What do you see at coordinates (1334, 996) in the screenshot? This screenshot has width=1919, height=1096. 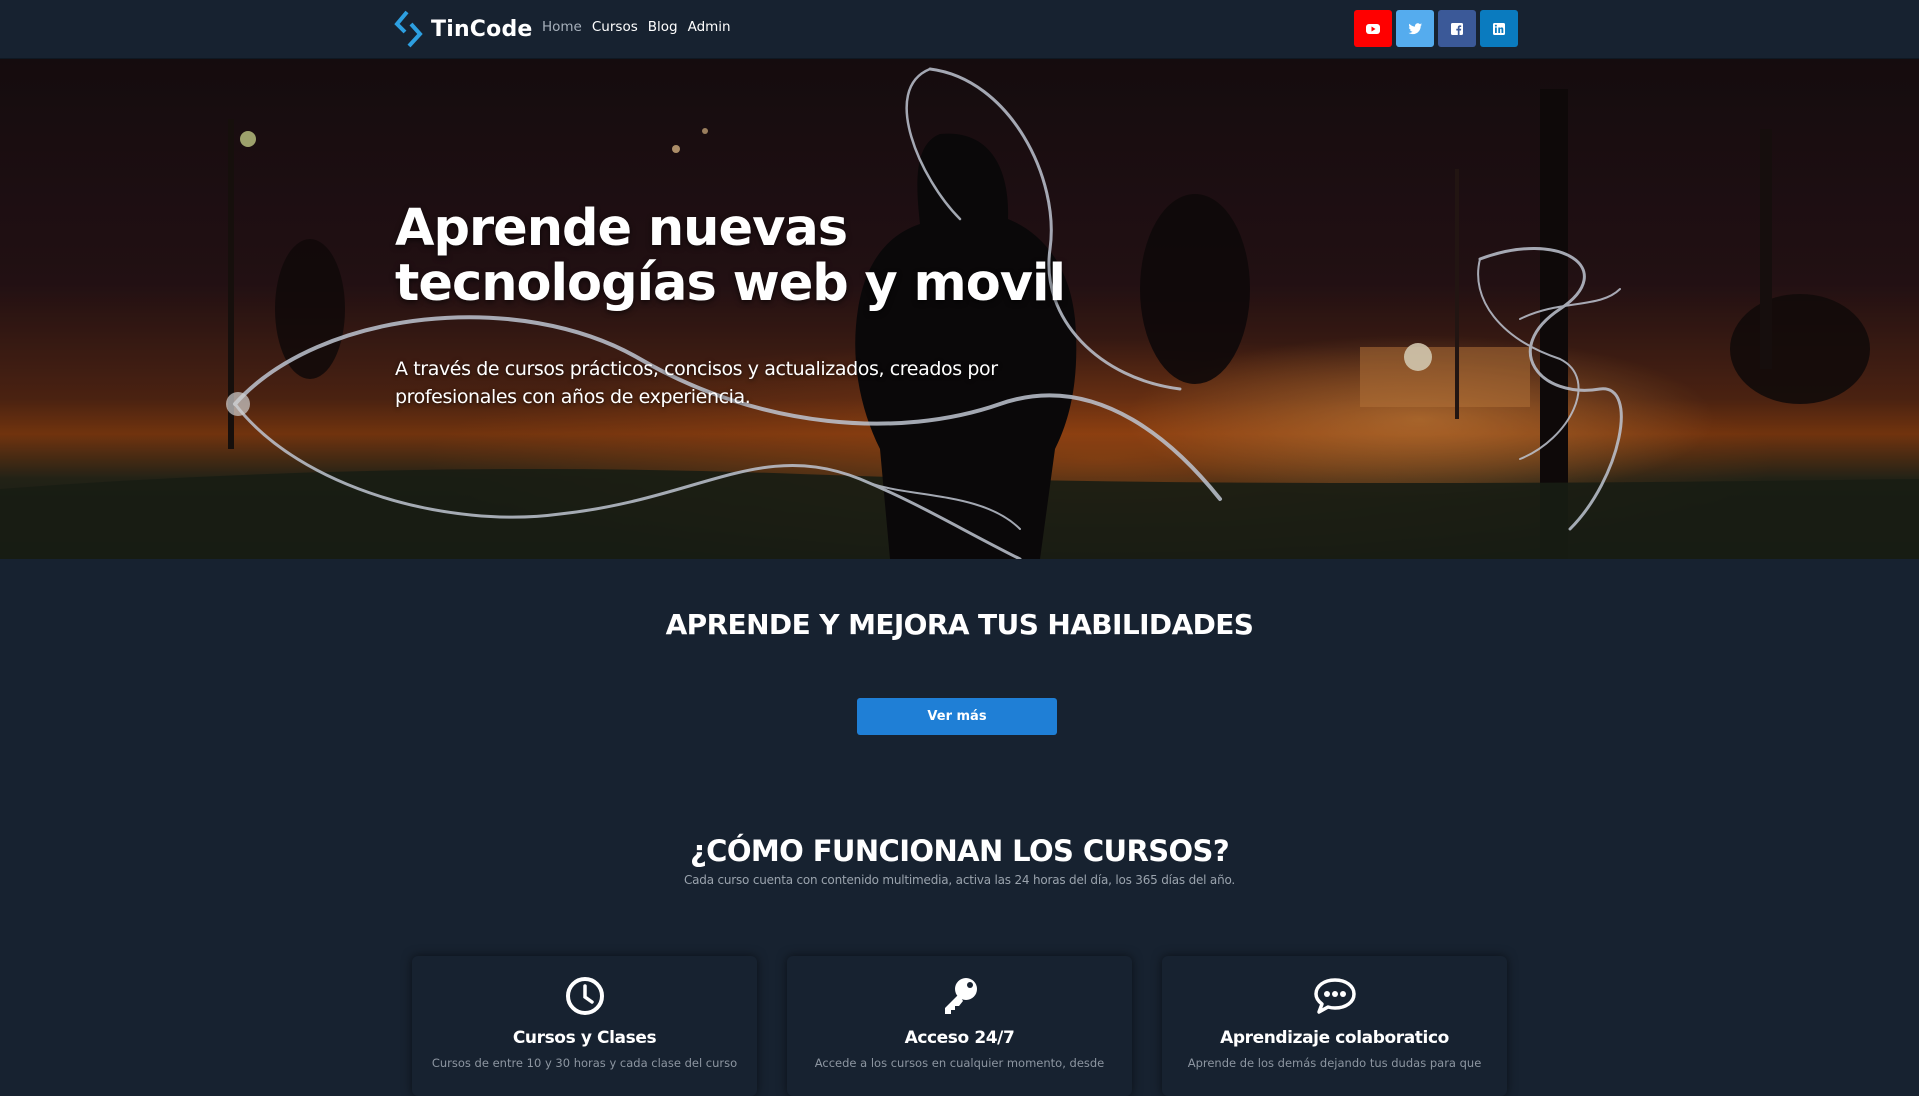 I see `chat-icon` at bounding box center [1334, 996].